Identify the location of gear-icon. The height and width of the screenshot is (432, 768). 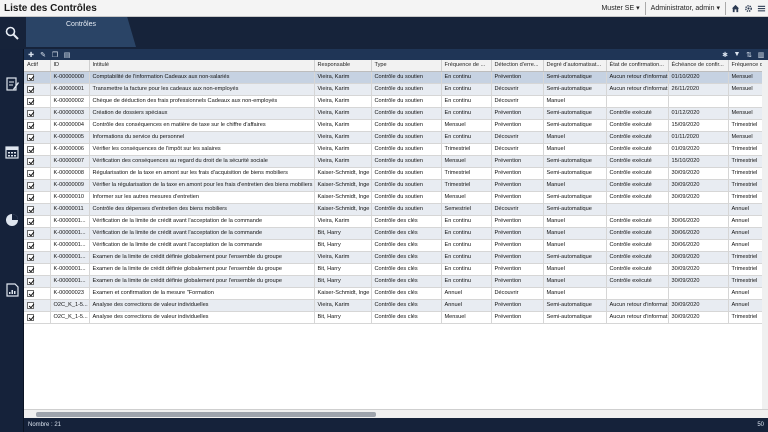
(748, 8).